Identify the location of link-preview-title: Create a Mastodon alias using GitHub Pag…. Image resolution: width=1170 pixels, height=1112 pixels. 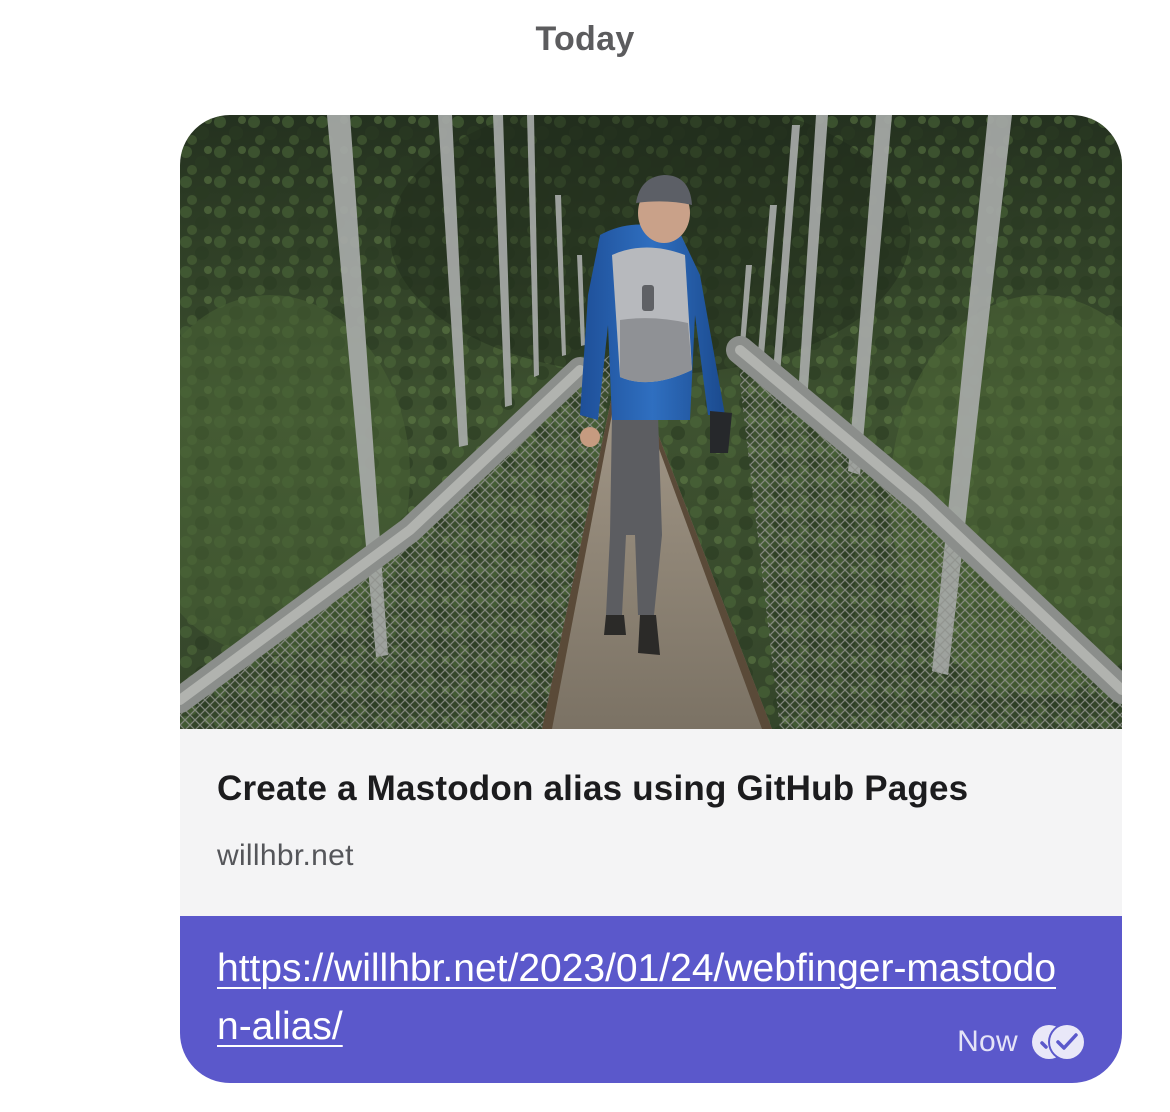
(593, 788).